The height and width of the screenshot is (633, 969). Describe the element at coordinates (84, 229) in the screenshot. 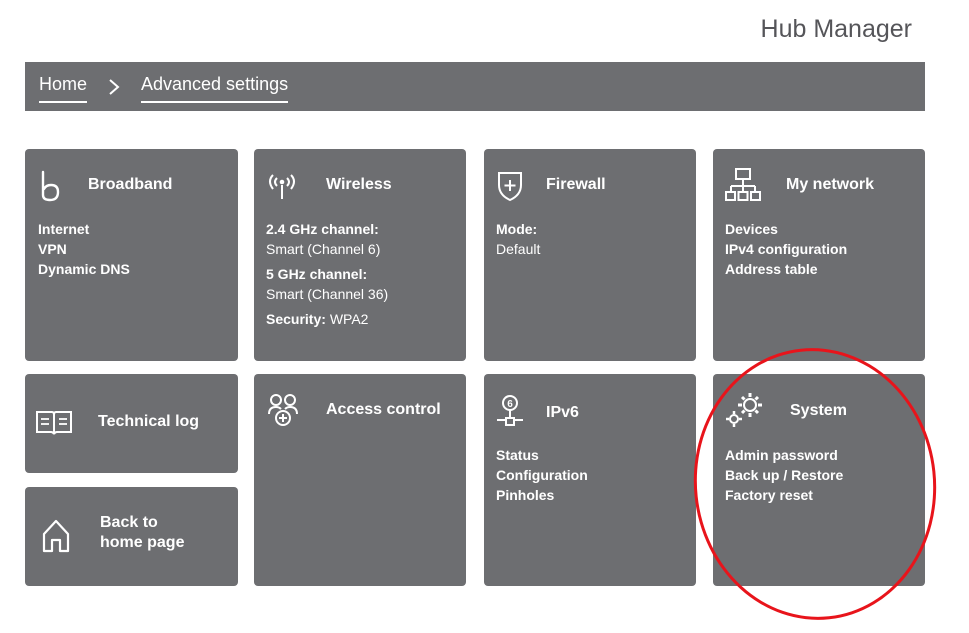

I see `link-internet: Internet` at that location.